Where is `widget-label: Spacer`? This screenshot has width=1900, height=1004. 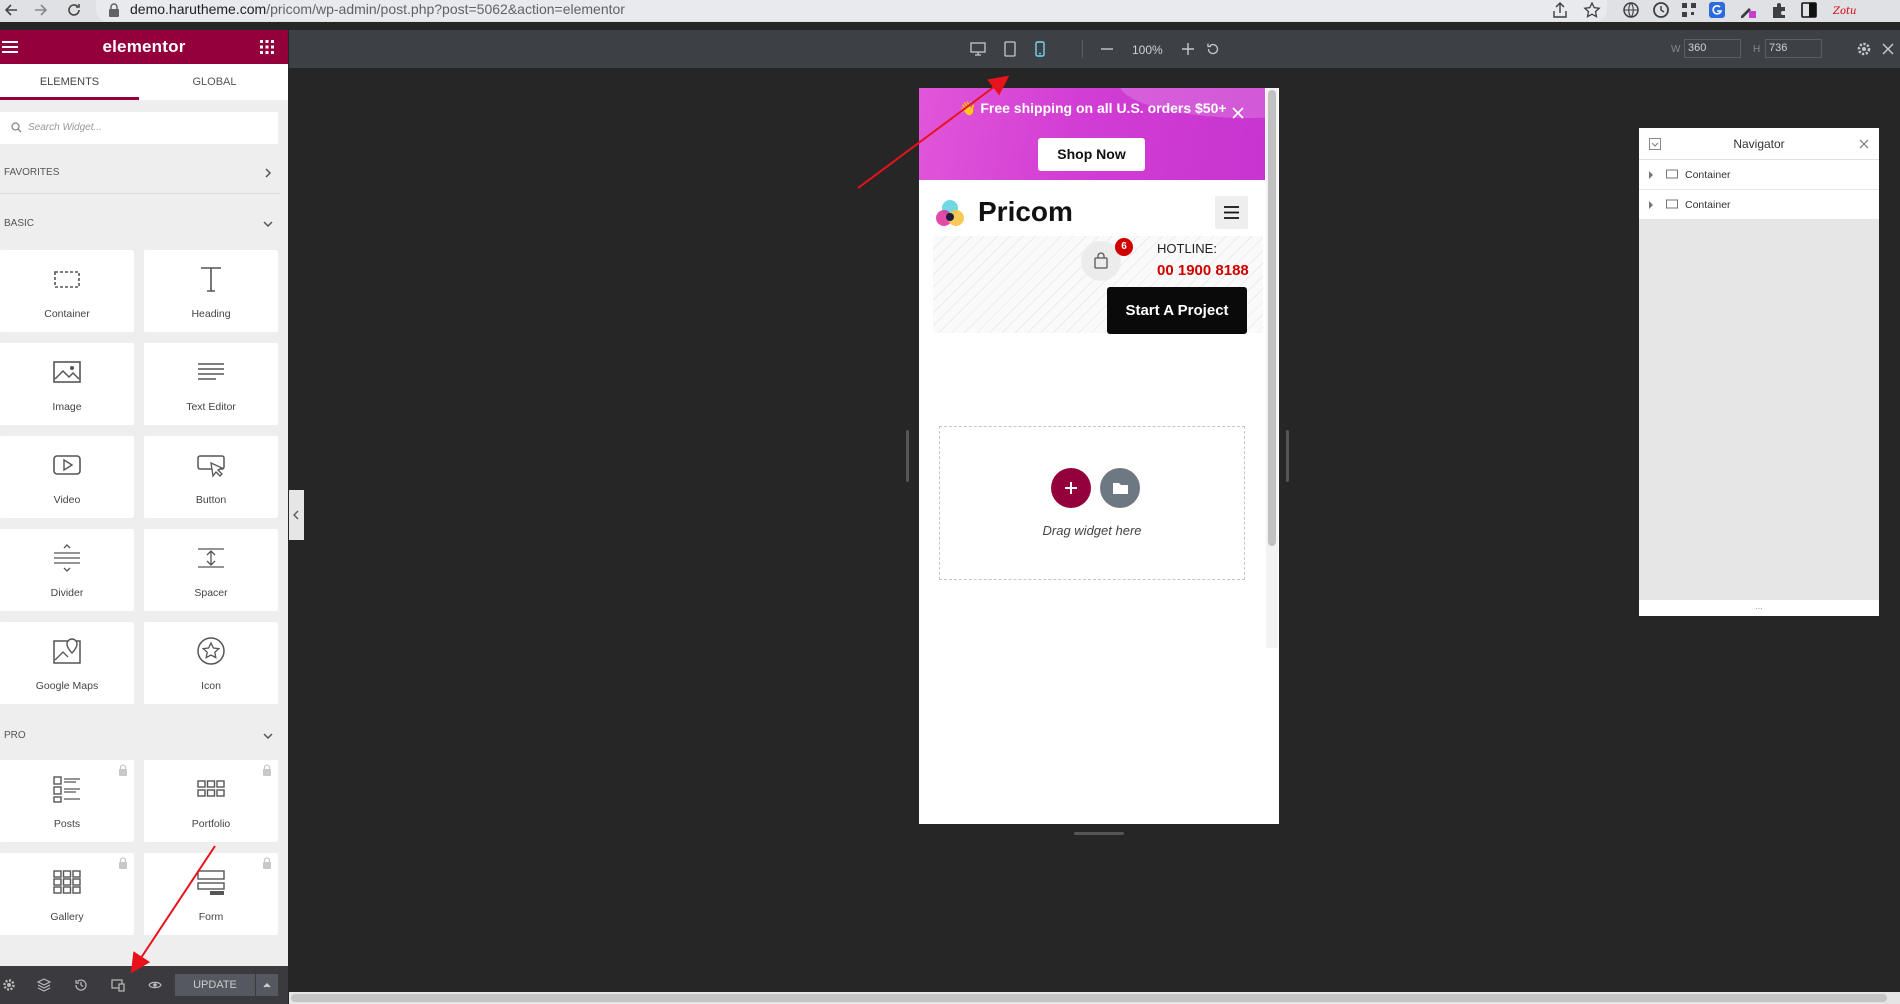 widget-label: Spacer is located at coordinates (211, 593).